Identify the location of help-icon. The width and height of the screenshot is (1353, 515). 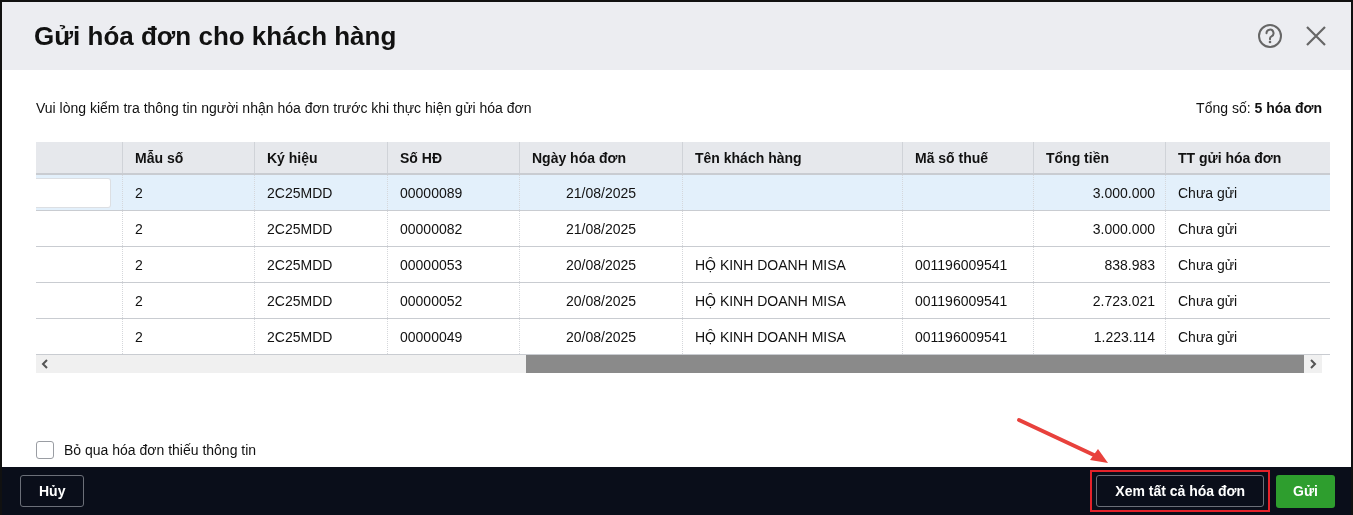
(1270, 36).